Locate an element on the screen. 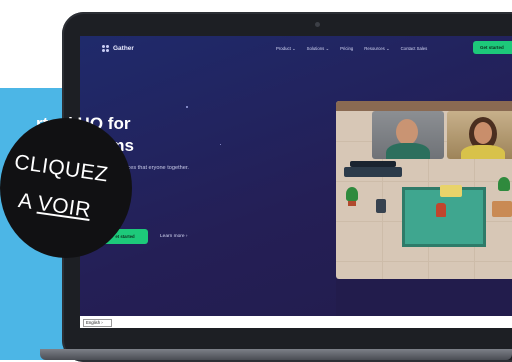 This screenshot has height=362, width=512. nav-contact-sales: Contact Sales is located at coordinates (414, 49).